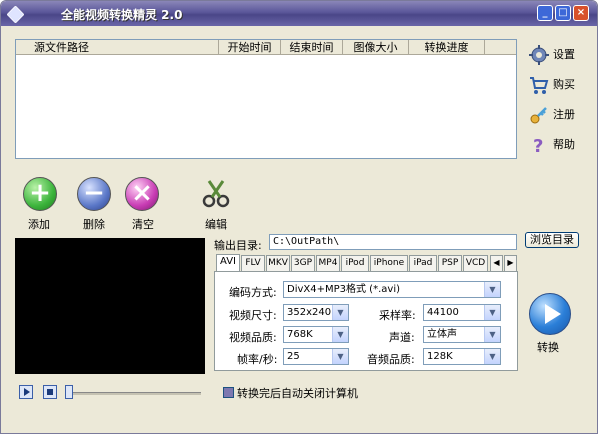 The height and width of the screenshot is (438, 600). What do you see at coordinates (312, 47) in the screenshot?
I see `column-header-end-time: 结束时间` at bounding box center [312, 47].